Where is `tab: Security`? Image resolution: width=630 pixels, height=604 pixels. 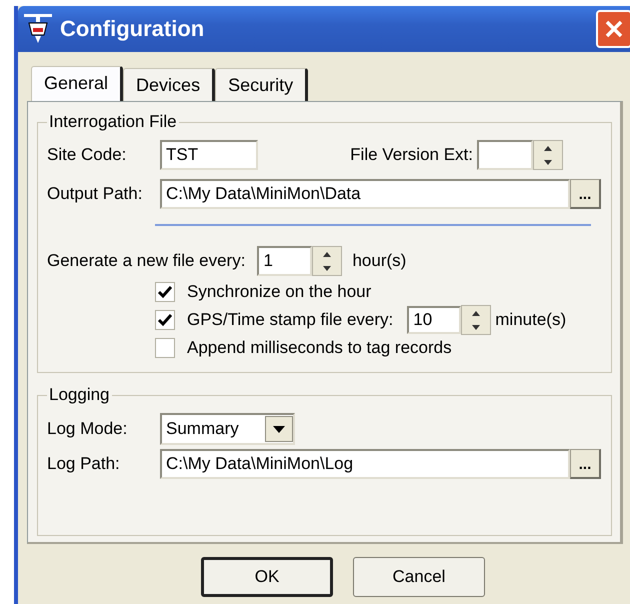 tab: Security is located at coordinates (261, 84).